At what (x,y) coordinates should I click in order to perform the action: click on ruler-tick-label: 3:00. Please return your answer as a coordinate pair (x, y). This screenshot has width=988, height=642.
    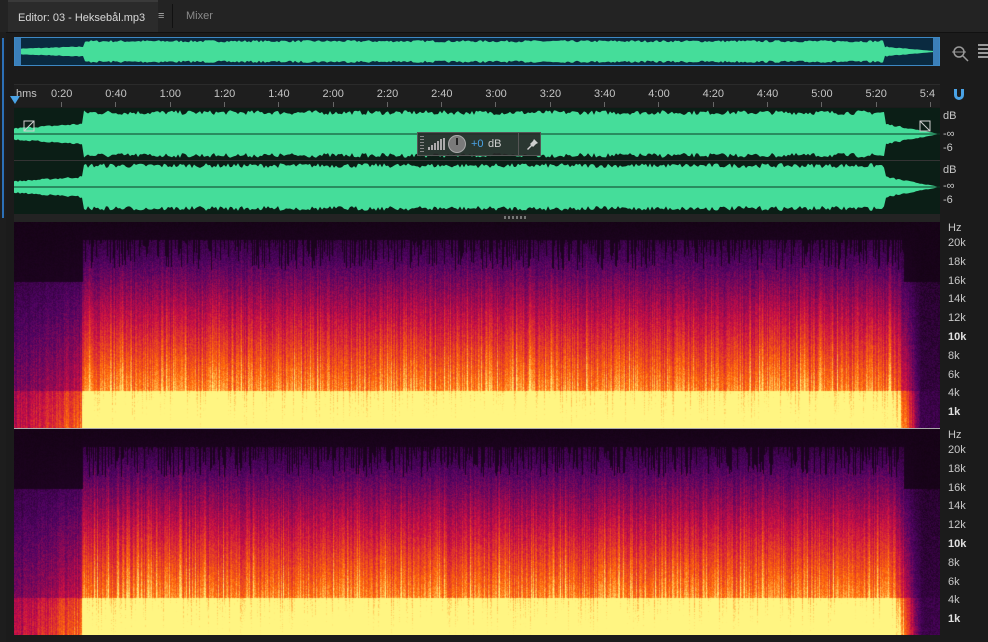
    Looking at the image, I should click on (496, 94).